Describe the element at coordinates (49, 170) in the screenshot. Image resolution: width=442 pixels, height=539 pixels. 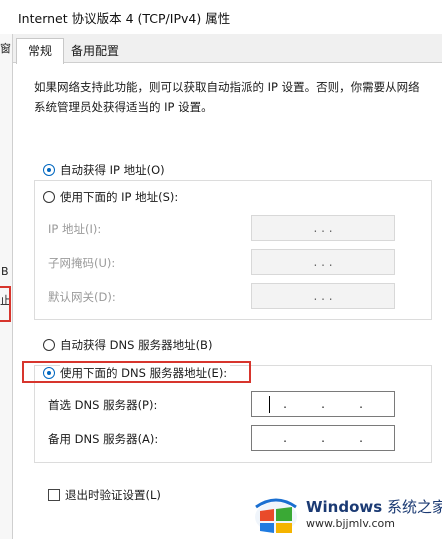
I see `auto-ip-radio` at that location.